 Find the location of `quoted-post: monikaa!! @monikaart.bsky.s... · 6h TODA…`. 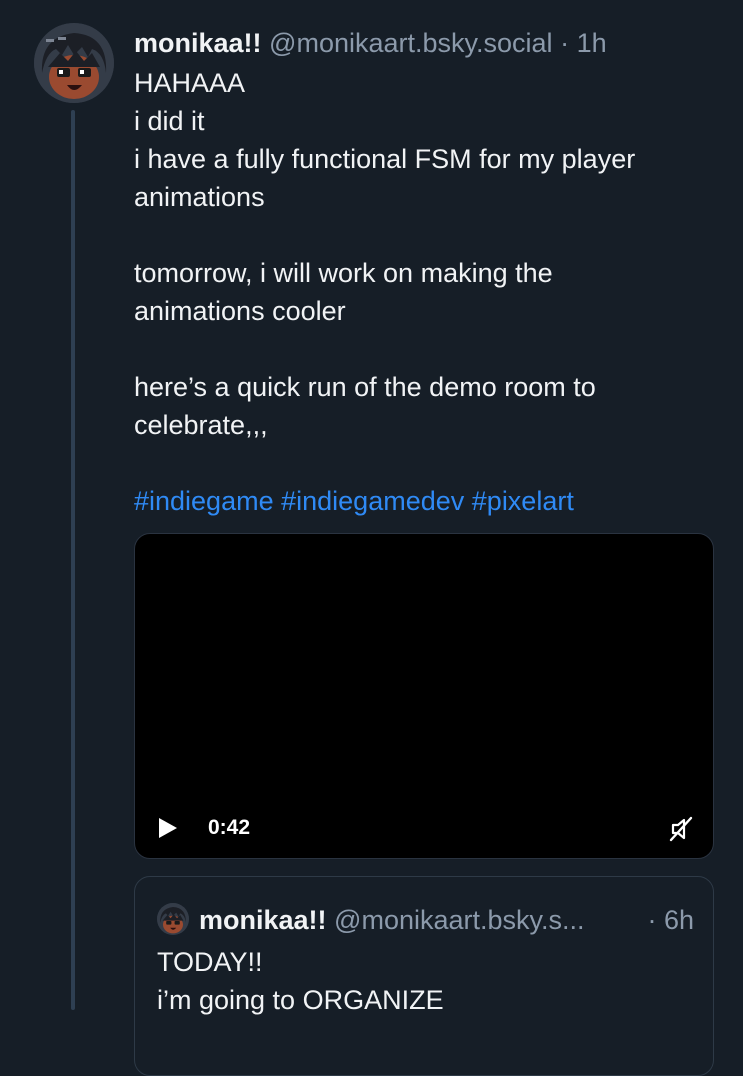

quoted-post: monikaa!! @monikaart.bsky.s... · 6h TODA… is located at coordinates (424, 976).